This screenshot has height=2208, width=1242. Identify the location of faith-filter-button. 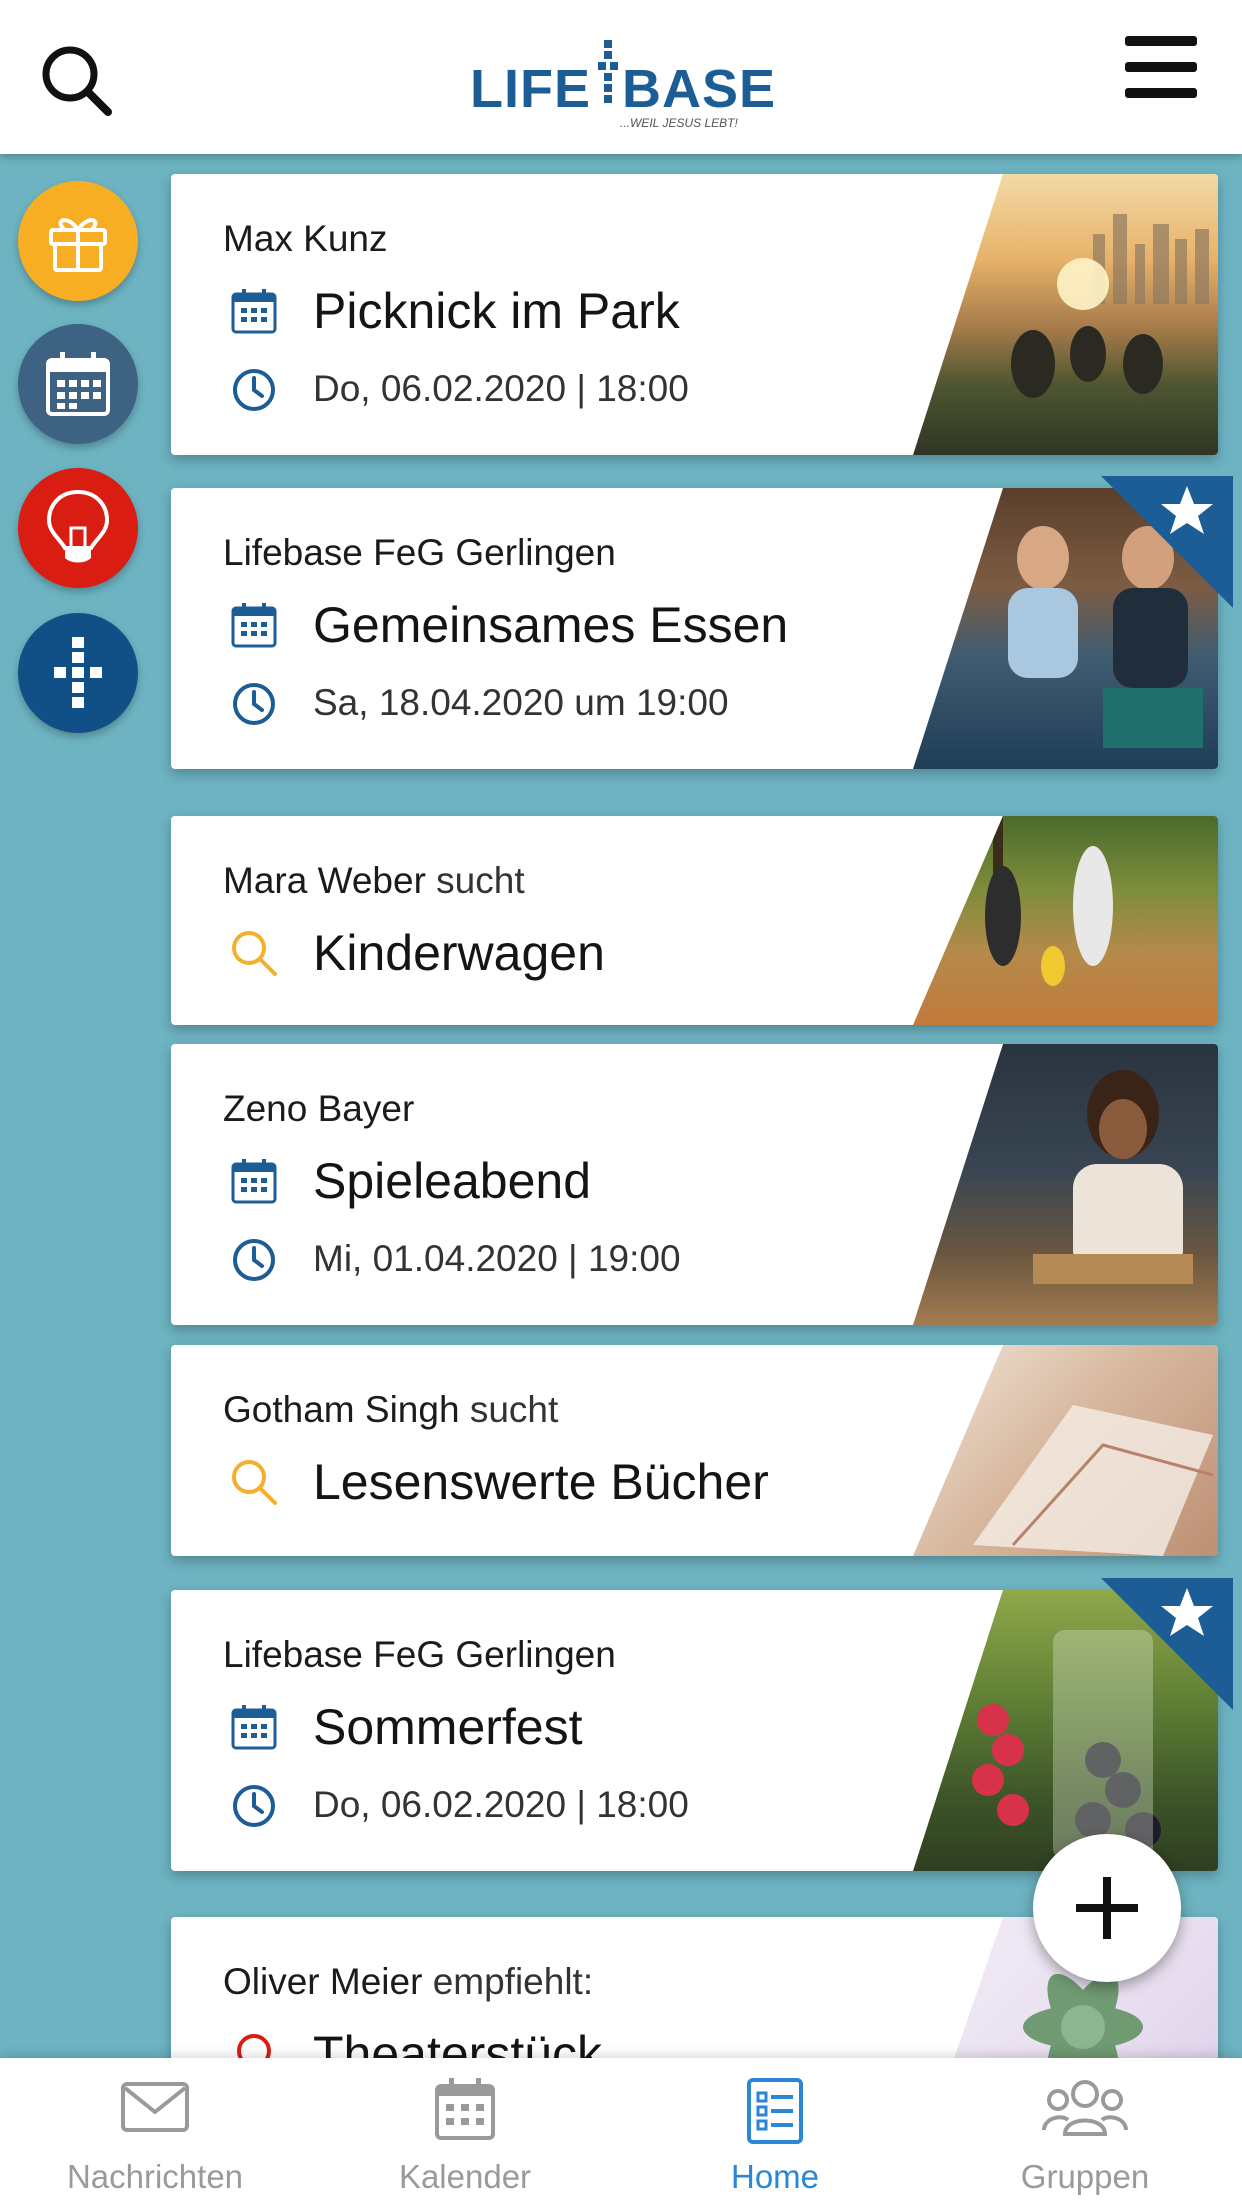
(78, 673).